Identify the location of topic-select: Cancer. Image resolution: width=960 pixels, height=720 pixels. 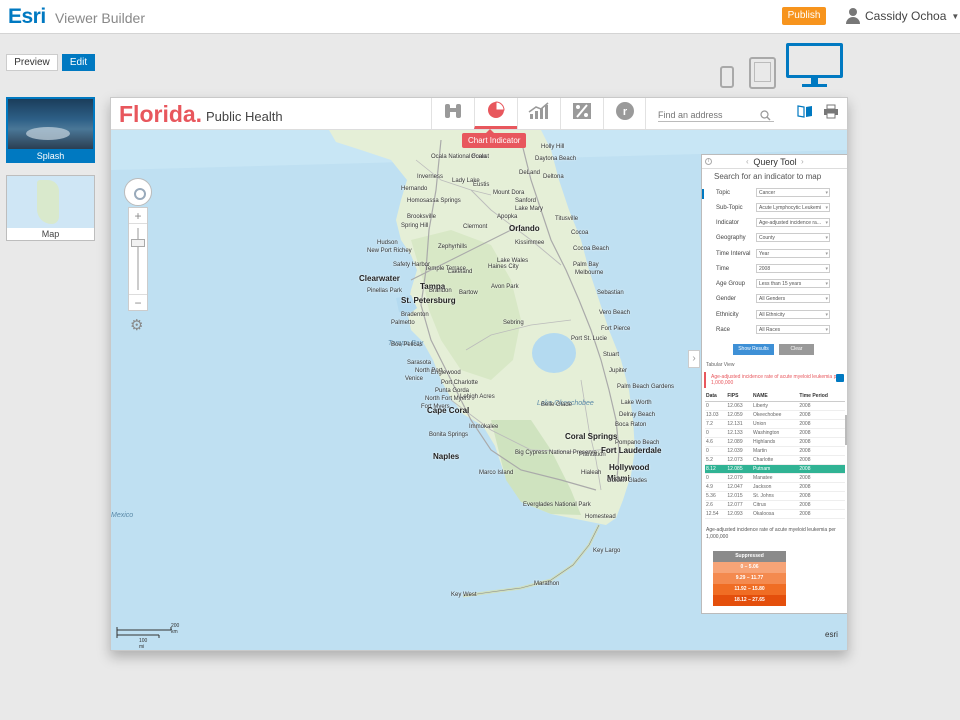
(793, 192).